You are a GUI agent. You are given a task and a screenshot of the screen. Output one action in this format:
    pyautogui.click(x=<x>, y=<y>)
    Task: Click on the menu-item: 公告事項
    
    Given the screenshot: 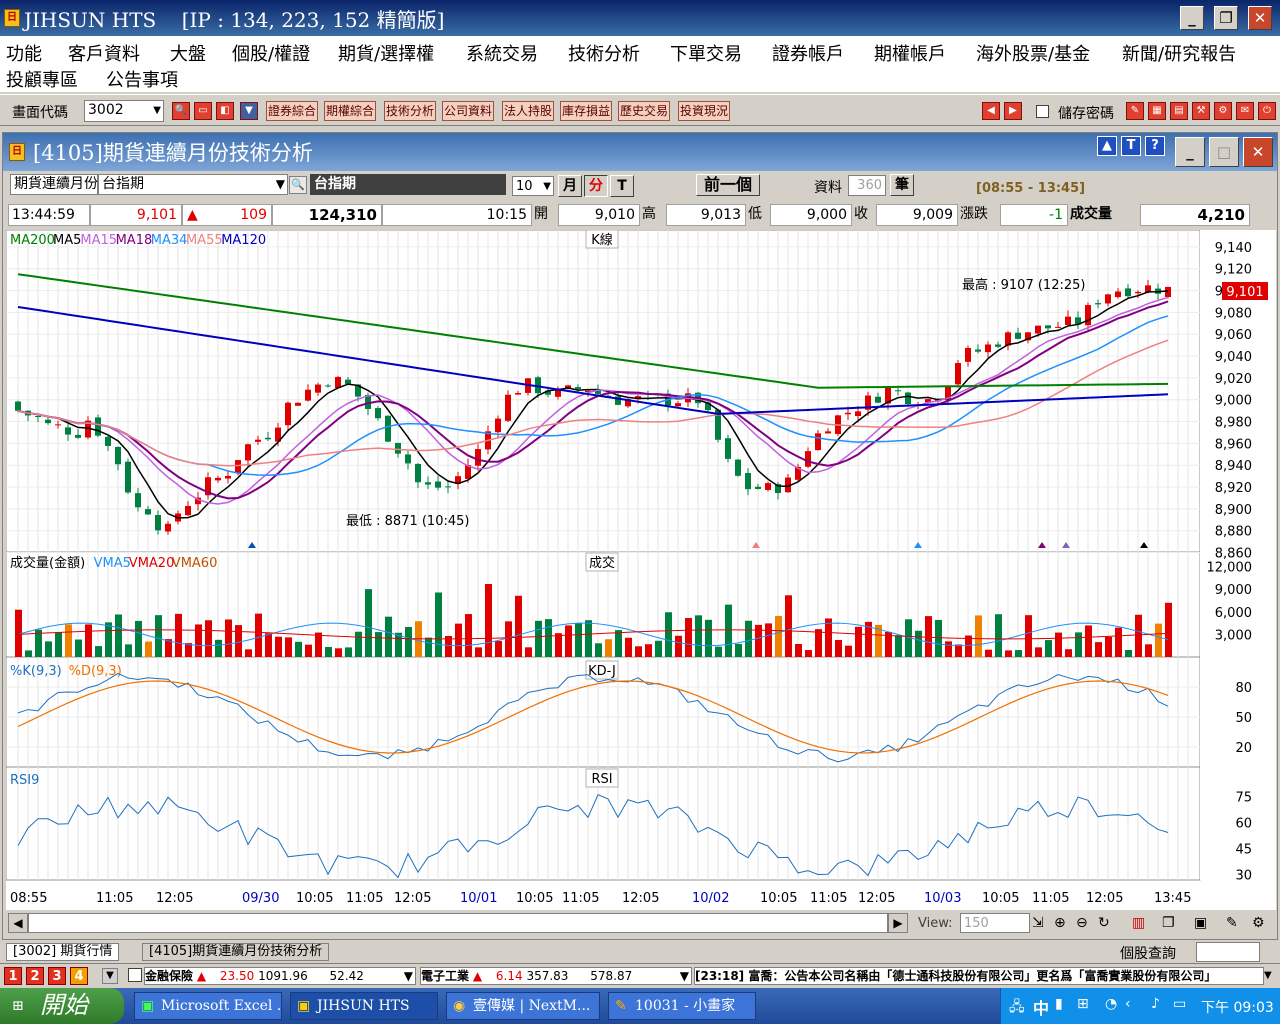 What is the action you would take?
    pyautogui.click(x=142, y=79)
    